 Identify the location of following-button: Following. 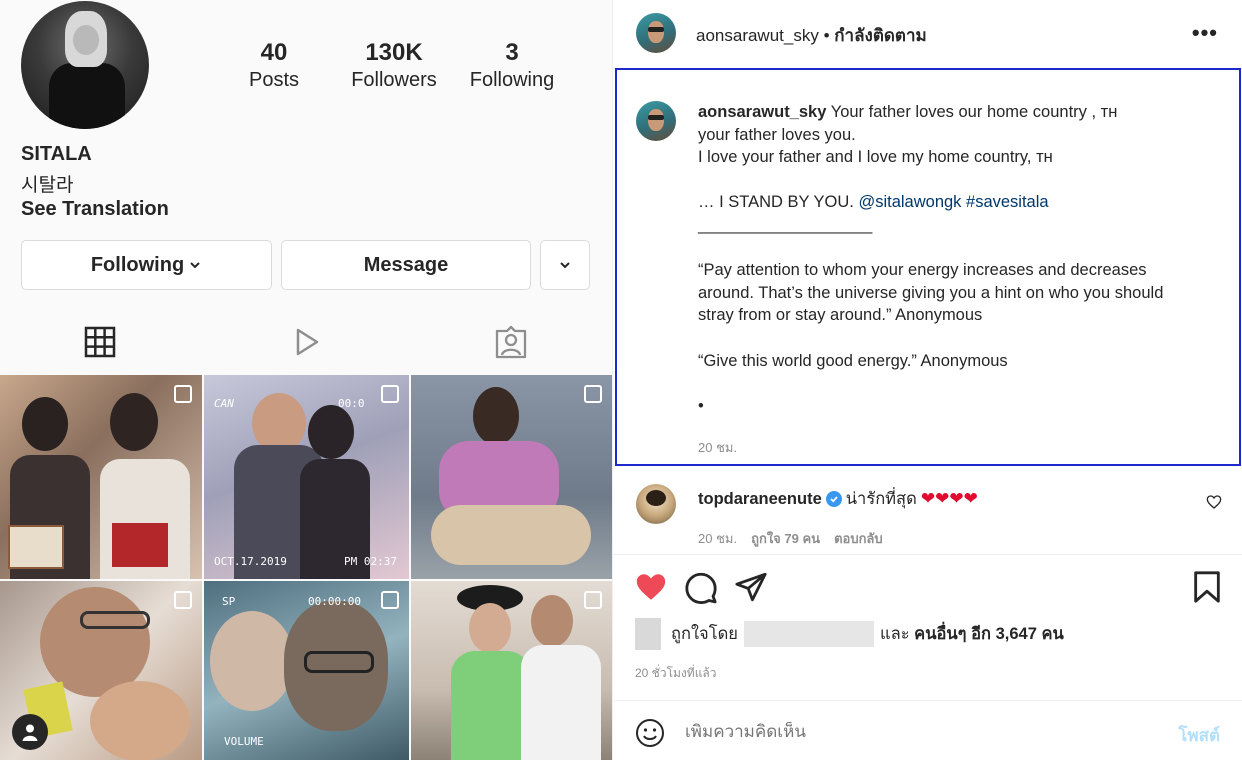
(146, 265).